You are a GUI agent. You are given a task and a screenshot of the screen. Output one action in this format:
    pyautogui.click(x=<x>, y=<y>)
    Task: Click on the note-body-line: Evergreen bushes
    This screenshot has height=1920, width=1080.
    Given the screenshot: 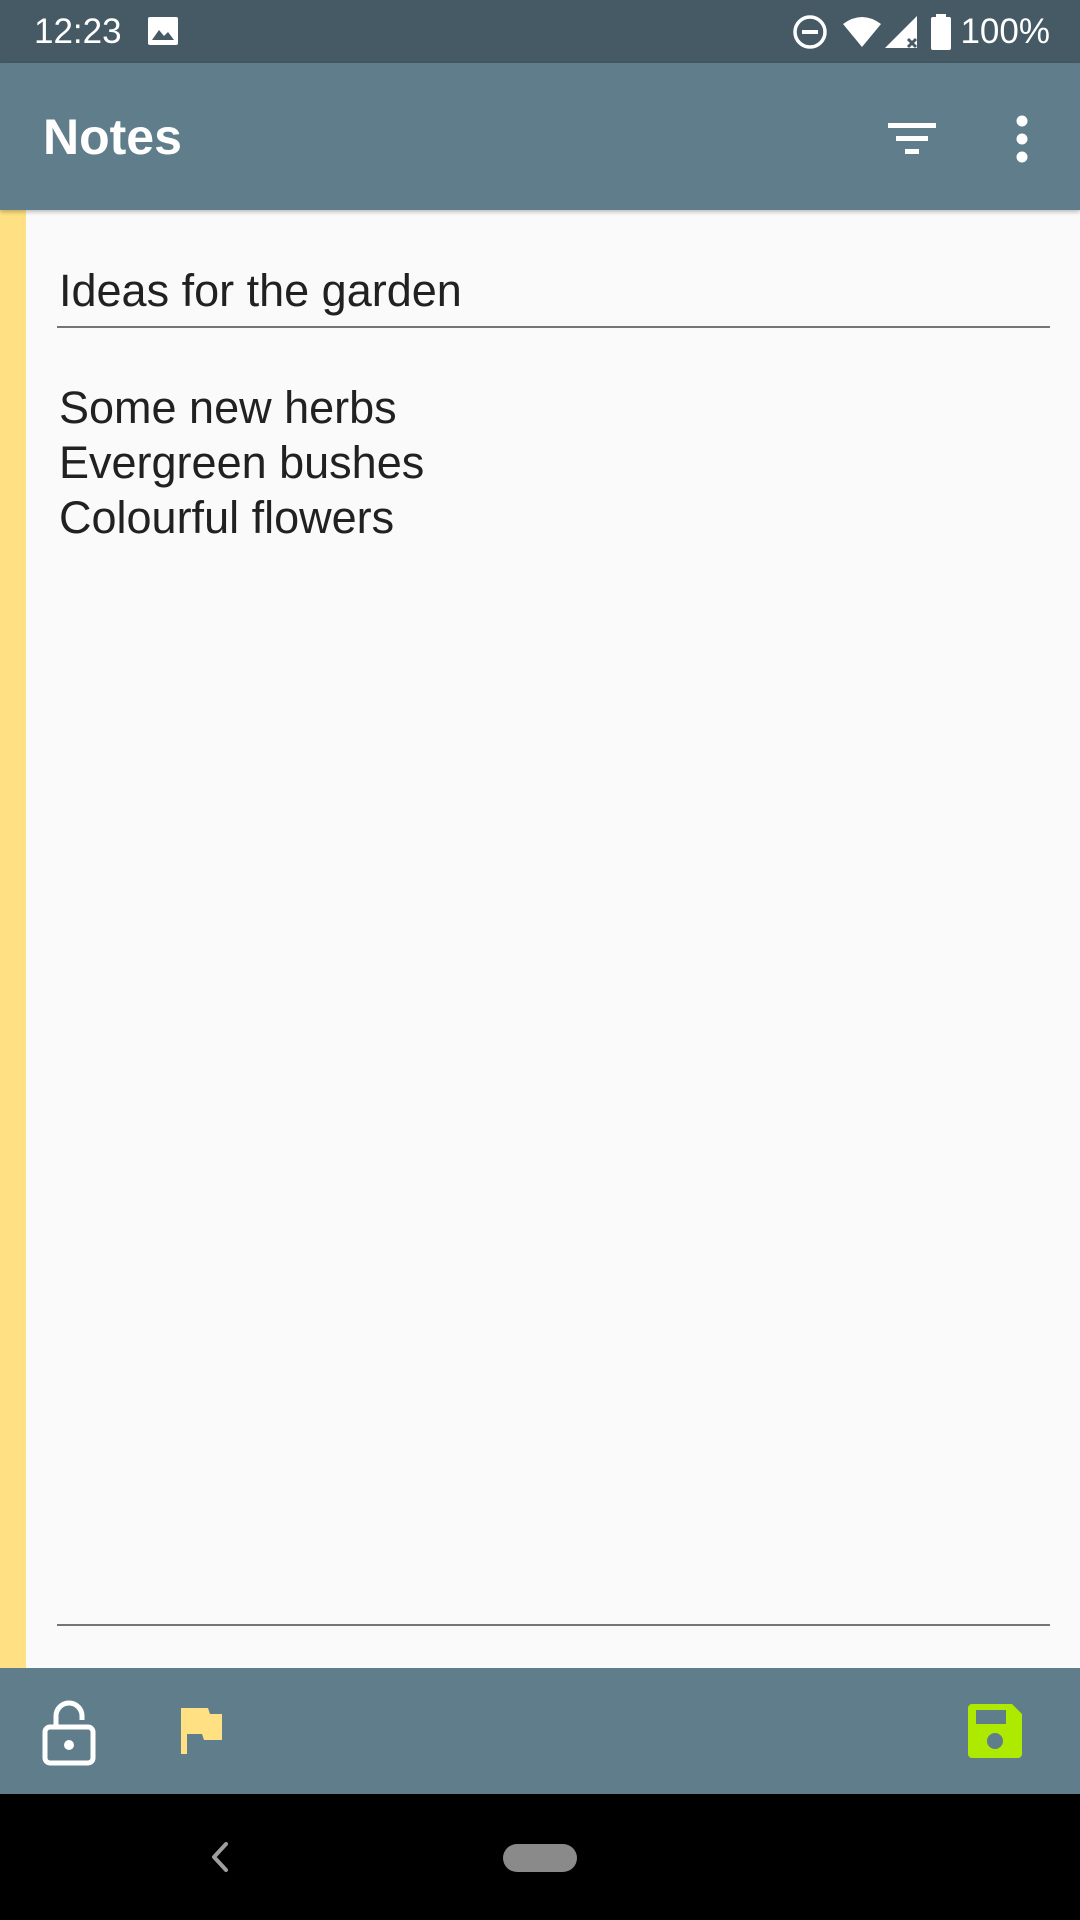 What is the action you would take?
    pyautogui.click(x=242, y=462)
    